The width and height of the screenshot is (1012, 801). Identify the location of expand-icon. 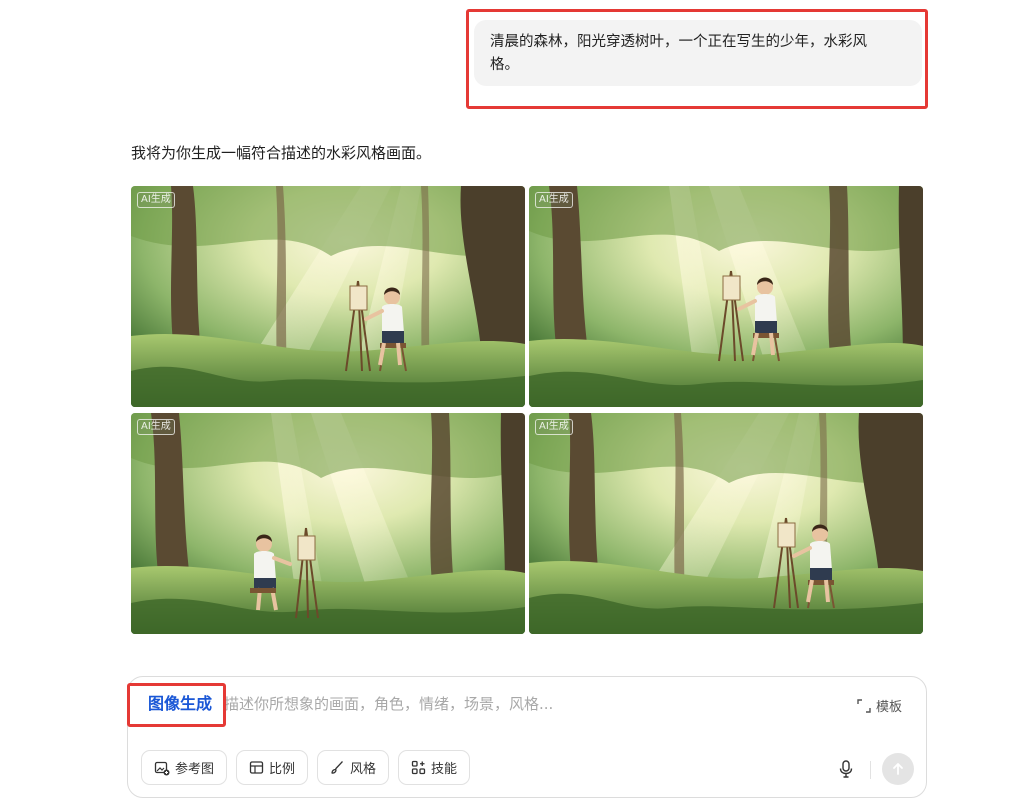
(864, 705).